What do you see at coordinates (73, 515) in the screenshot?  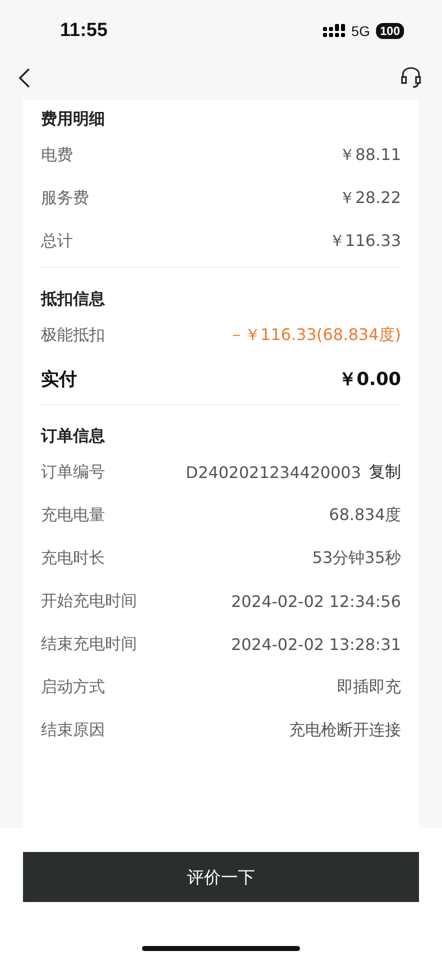 I see `row-label: 充电电量` at bounding box center [73, 515].